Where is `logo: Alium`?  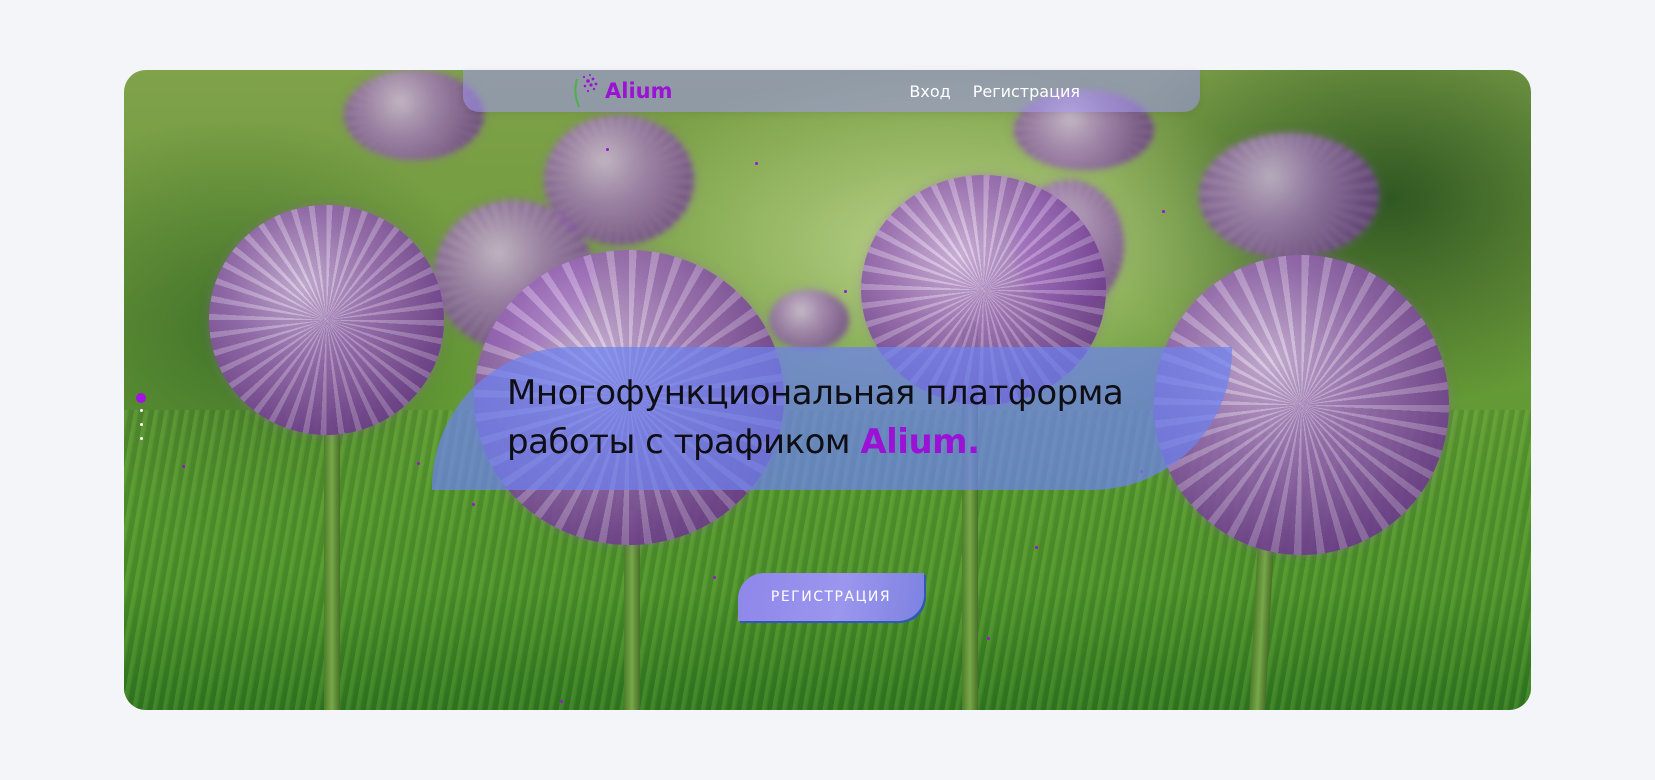 logo: Alium is located at coordinates (621, 91).